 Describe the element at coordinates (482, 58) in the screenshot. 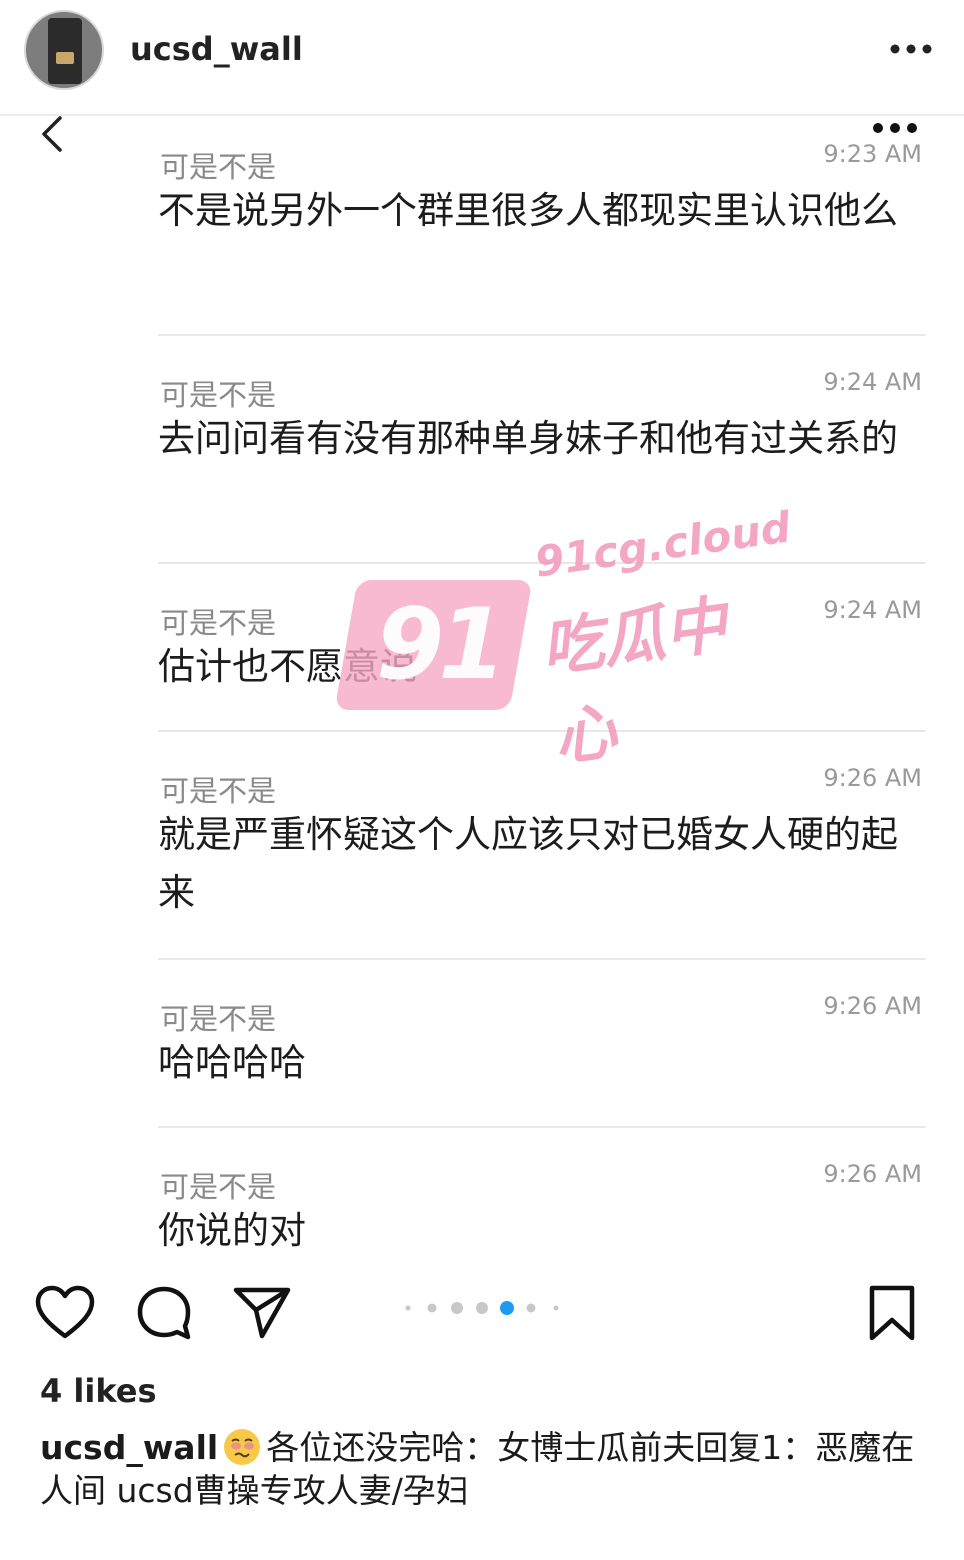

I see `post-header: ucsd_wall` at that location.